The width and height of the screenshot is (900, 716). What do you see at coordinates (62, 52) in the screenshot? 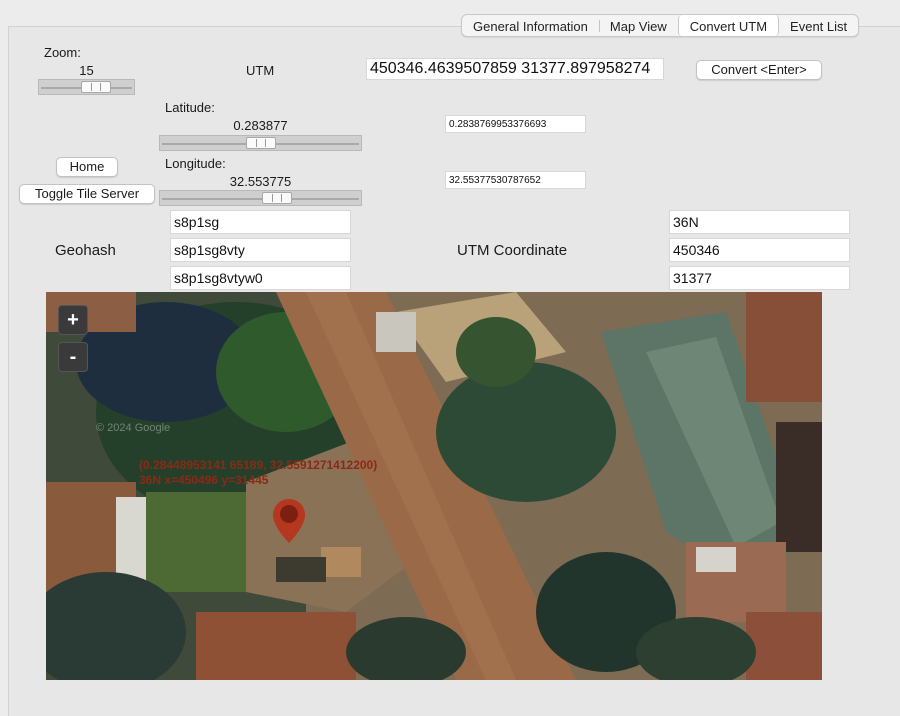
I see `zoom-label: Zoom:` at bounding box center [62, 52].